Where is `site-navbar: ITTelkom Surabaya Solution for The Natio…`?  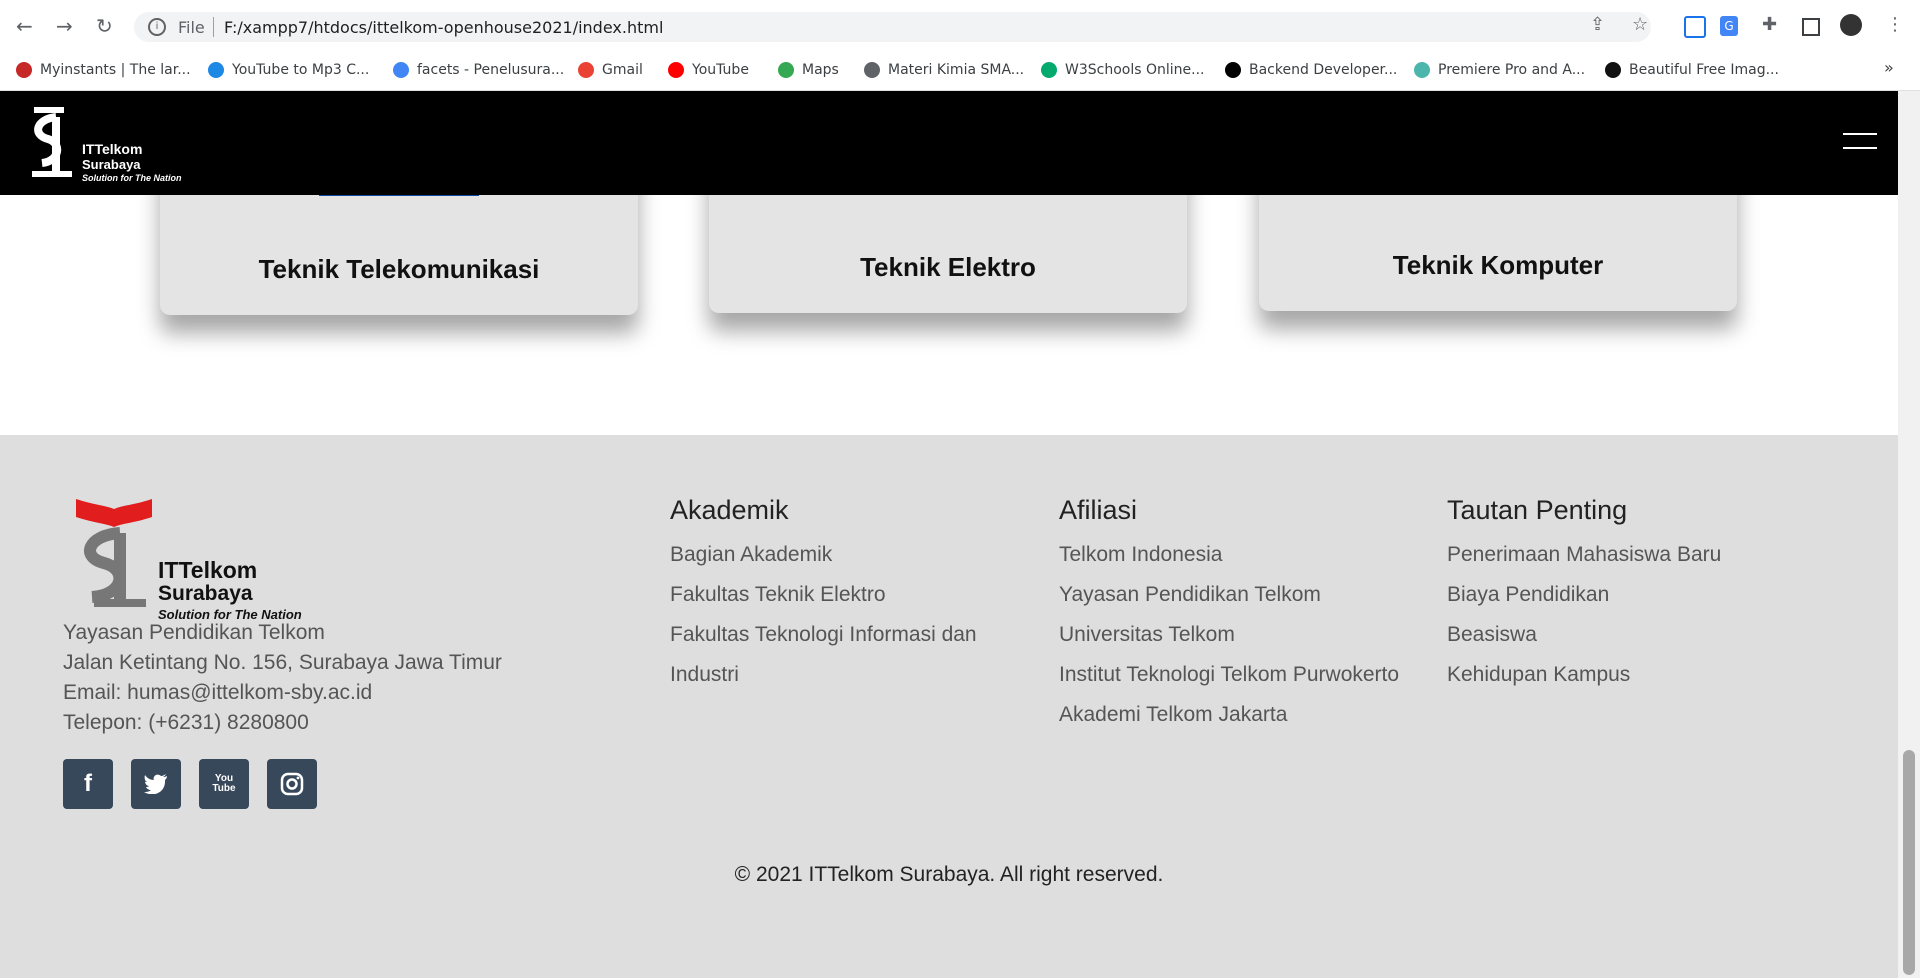
site-navbar: ITTelkom Surabaya Solution for The Natio… is located at coordinates (949, 143).